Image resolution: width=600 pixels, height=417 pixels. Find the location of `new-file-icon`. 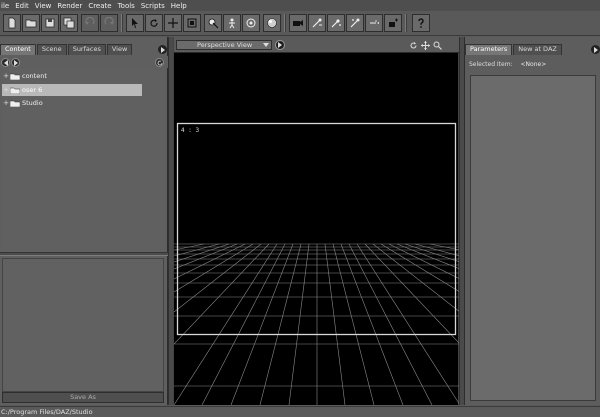

new-file-icon is located at coordinates (12, 23).